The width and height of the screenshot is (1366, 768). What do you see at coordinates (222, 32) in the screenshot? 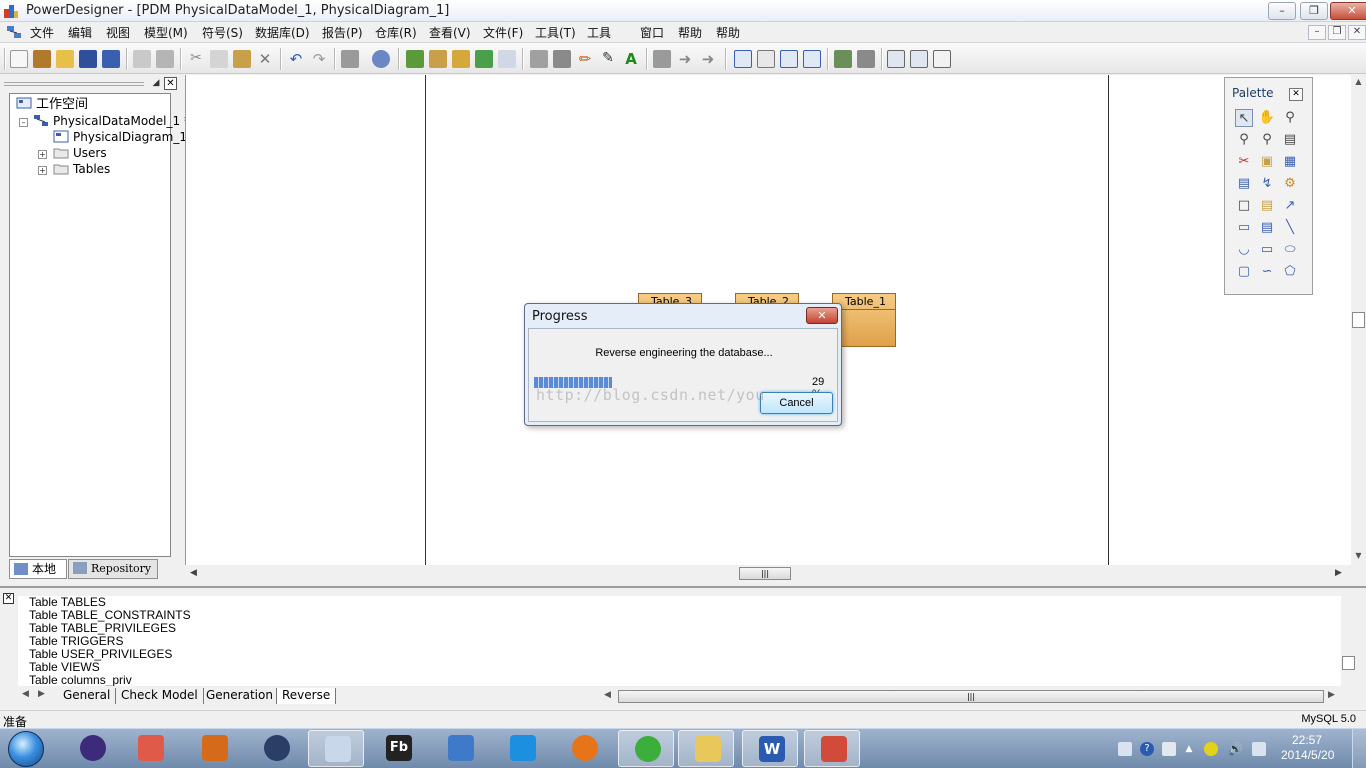
I see `menu-symbol: 符号(S)` at bounding box center [222, 32].